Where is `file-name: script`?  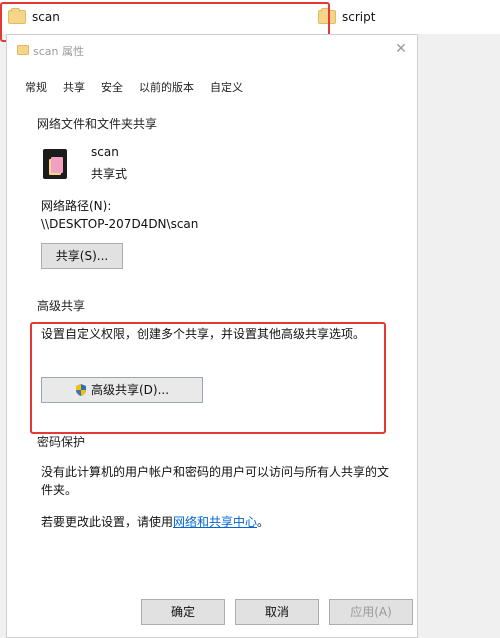 file-name: script is located at coordinates (359, 17).